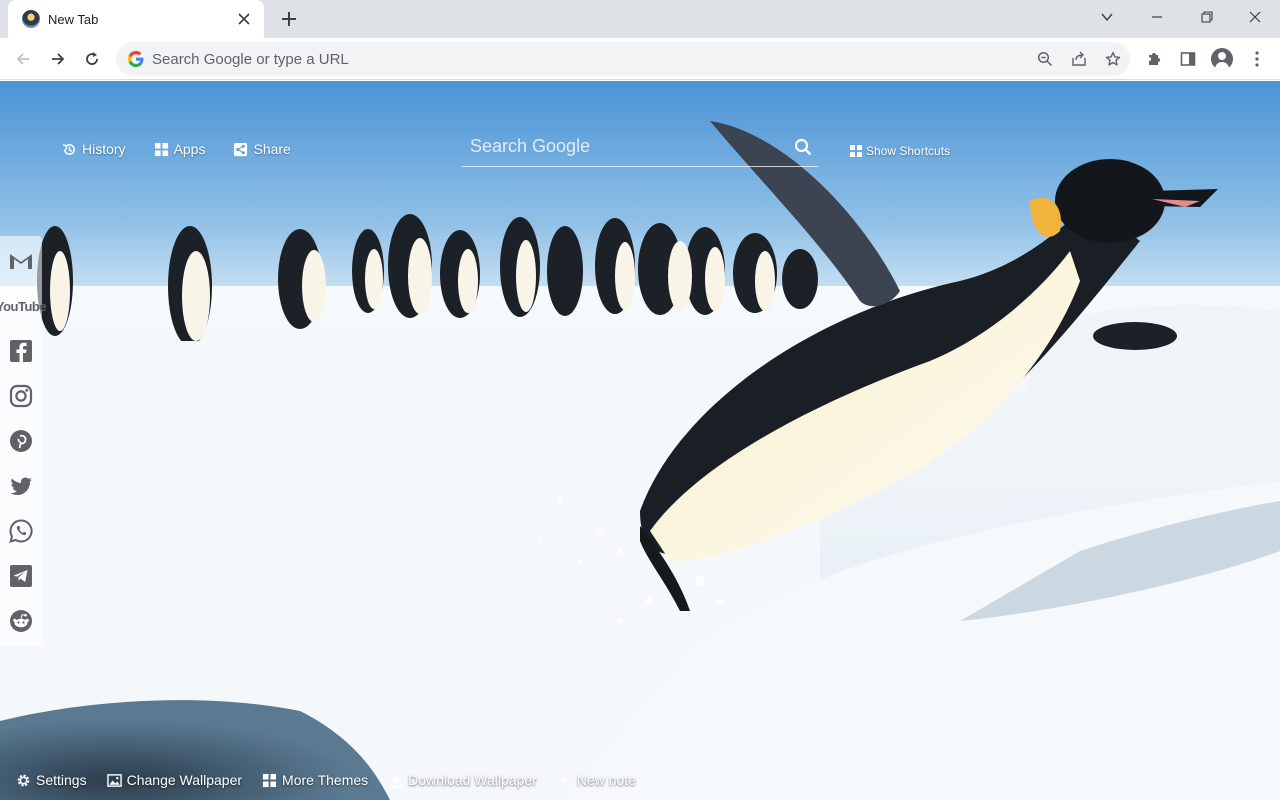  I want to click on telegram-link, so click(21, 576).